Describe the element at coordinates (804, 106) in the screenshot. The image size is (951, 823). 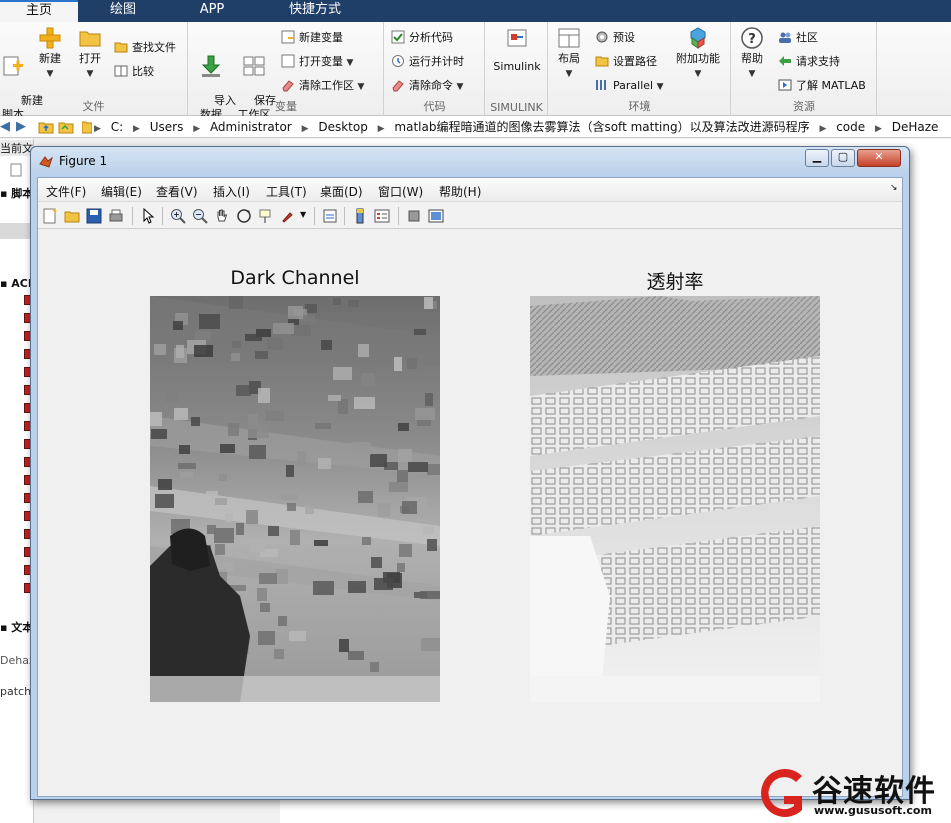
I see `group-label-resources: 资源` at that location.